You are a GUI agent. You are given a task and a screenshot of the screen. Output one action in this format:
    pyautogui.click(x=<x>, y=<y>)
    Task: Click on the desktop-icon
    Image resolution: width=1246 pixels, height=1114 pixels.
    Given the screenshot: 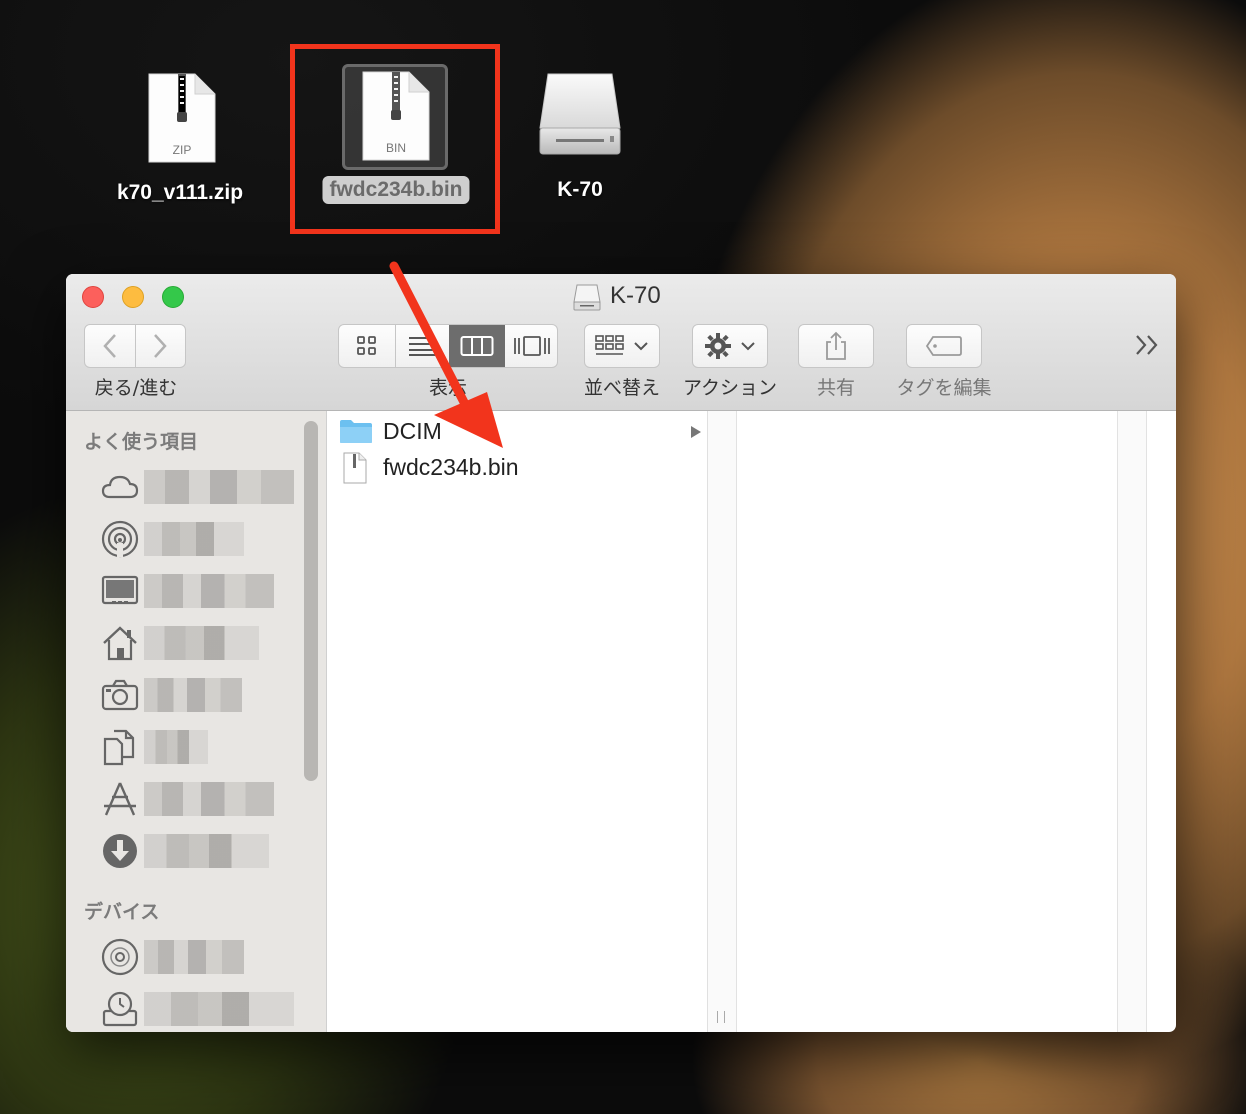 What is the action you would take?
    pyautogui.click(x=120, y=590)
    